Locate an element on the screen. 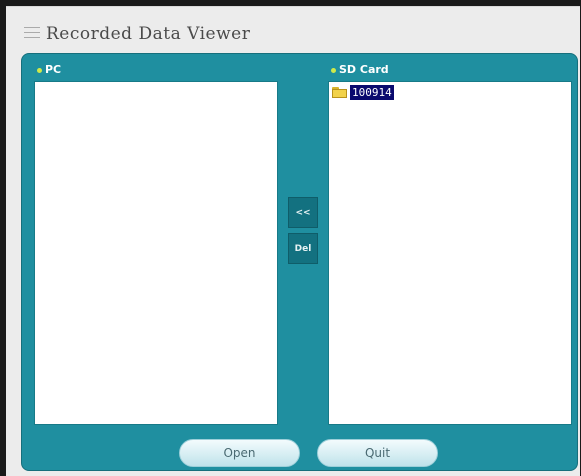 This screenshot has width=581, height=476. sd-card-pane-label: SD Card is located at coordinates (360, 69).